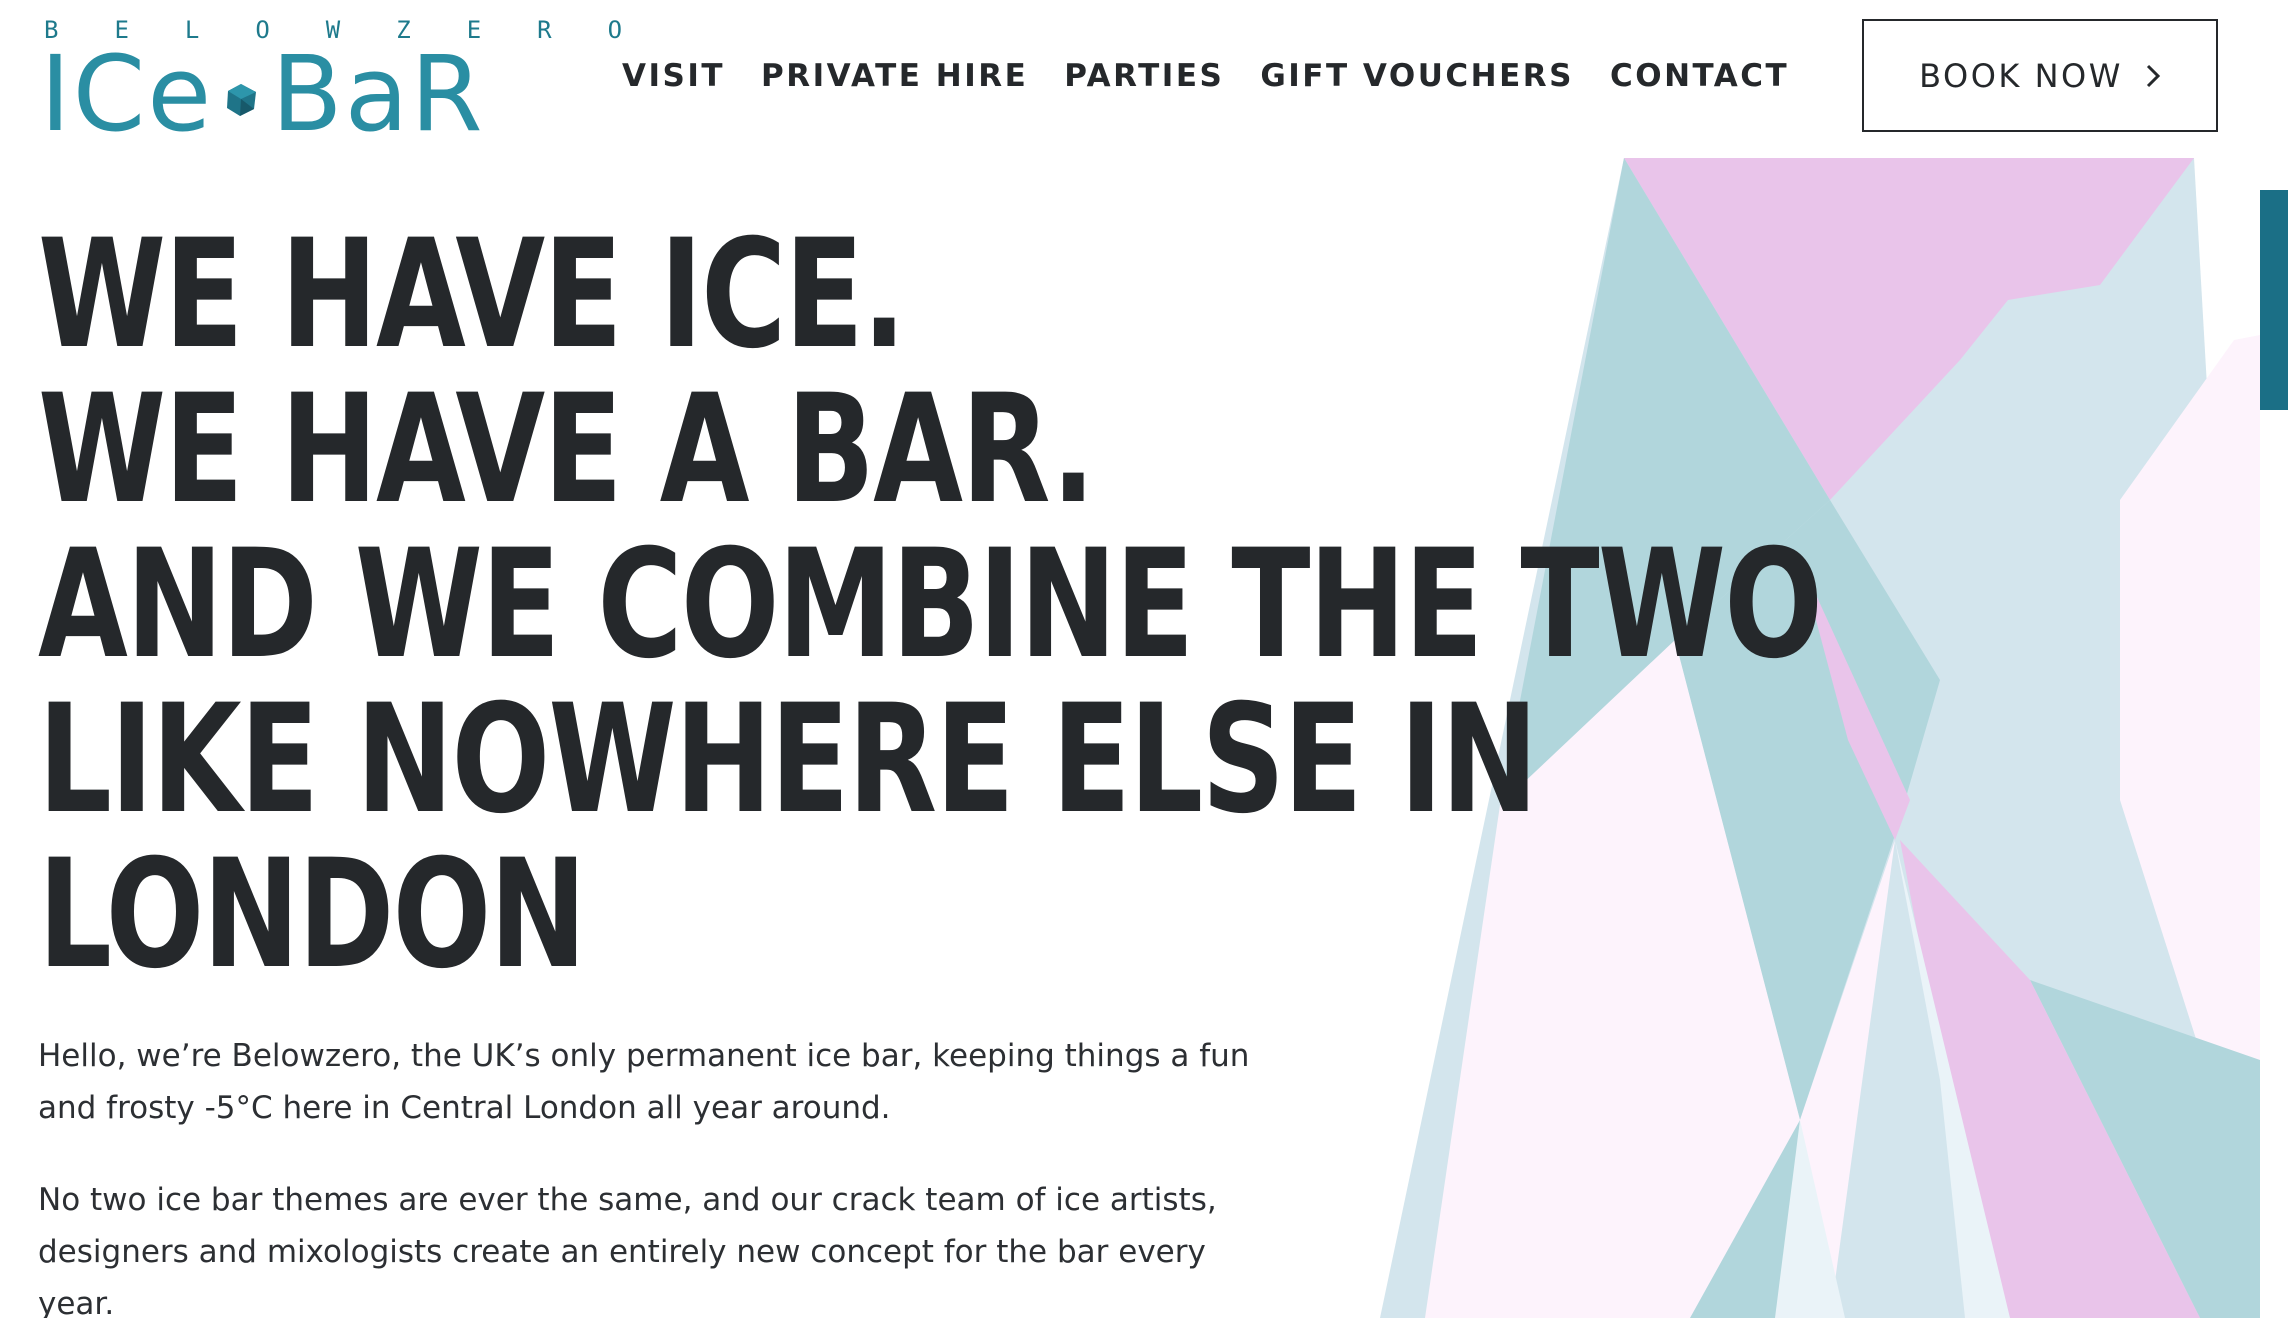  I want to click on headline-line: AND WE COMBINE THE TWO, so click(930, 605).